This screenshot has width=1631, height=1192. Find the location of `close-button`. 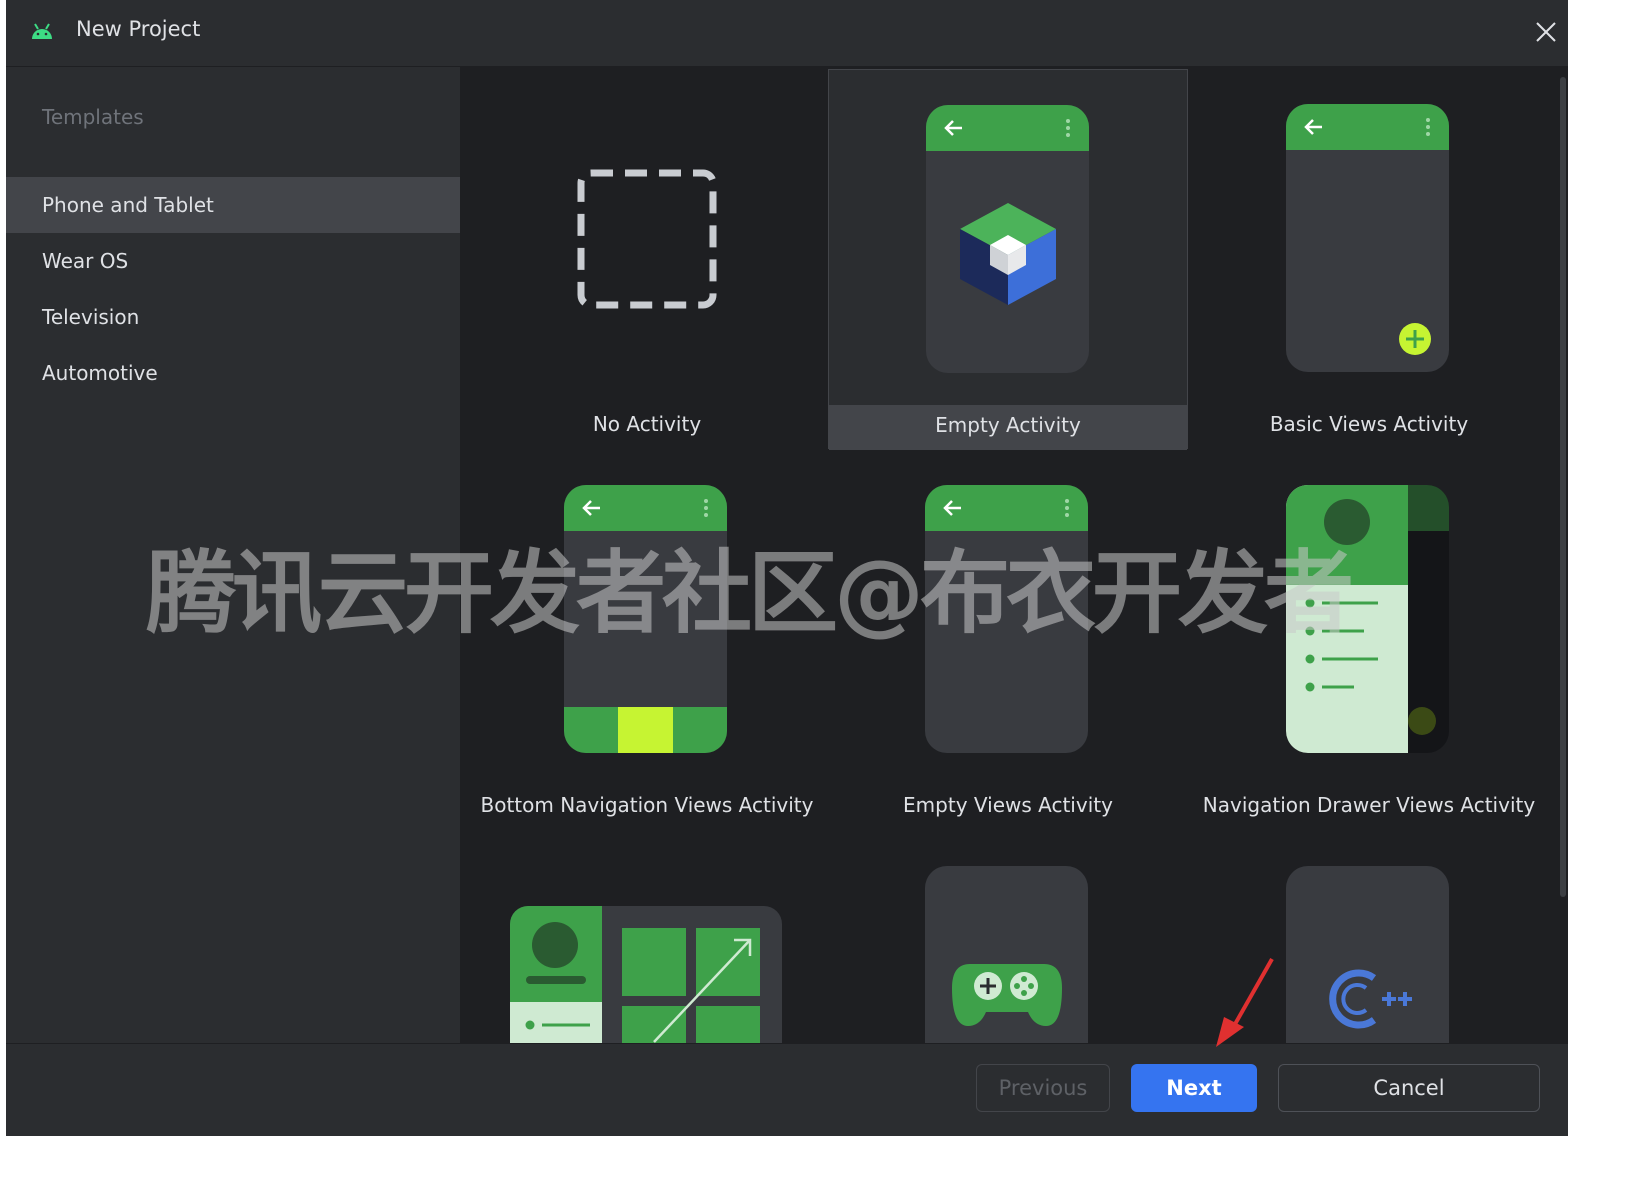

close-button is located at coordinates (1546, 32).